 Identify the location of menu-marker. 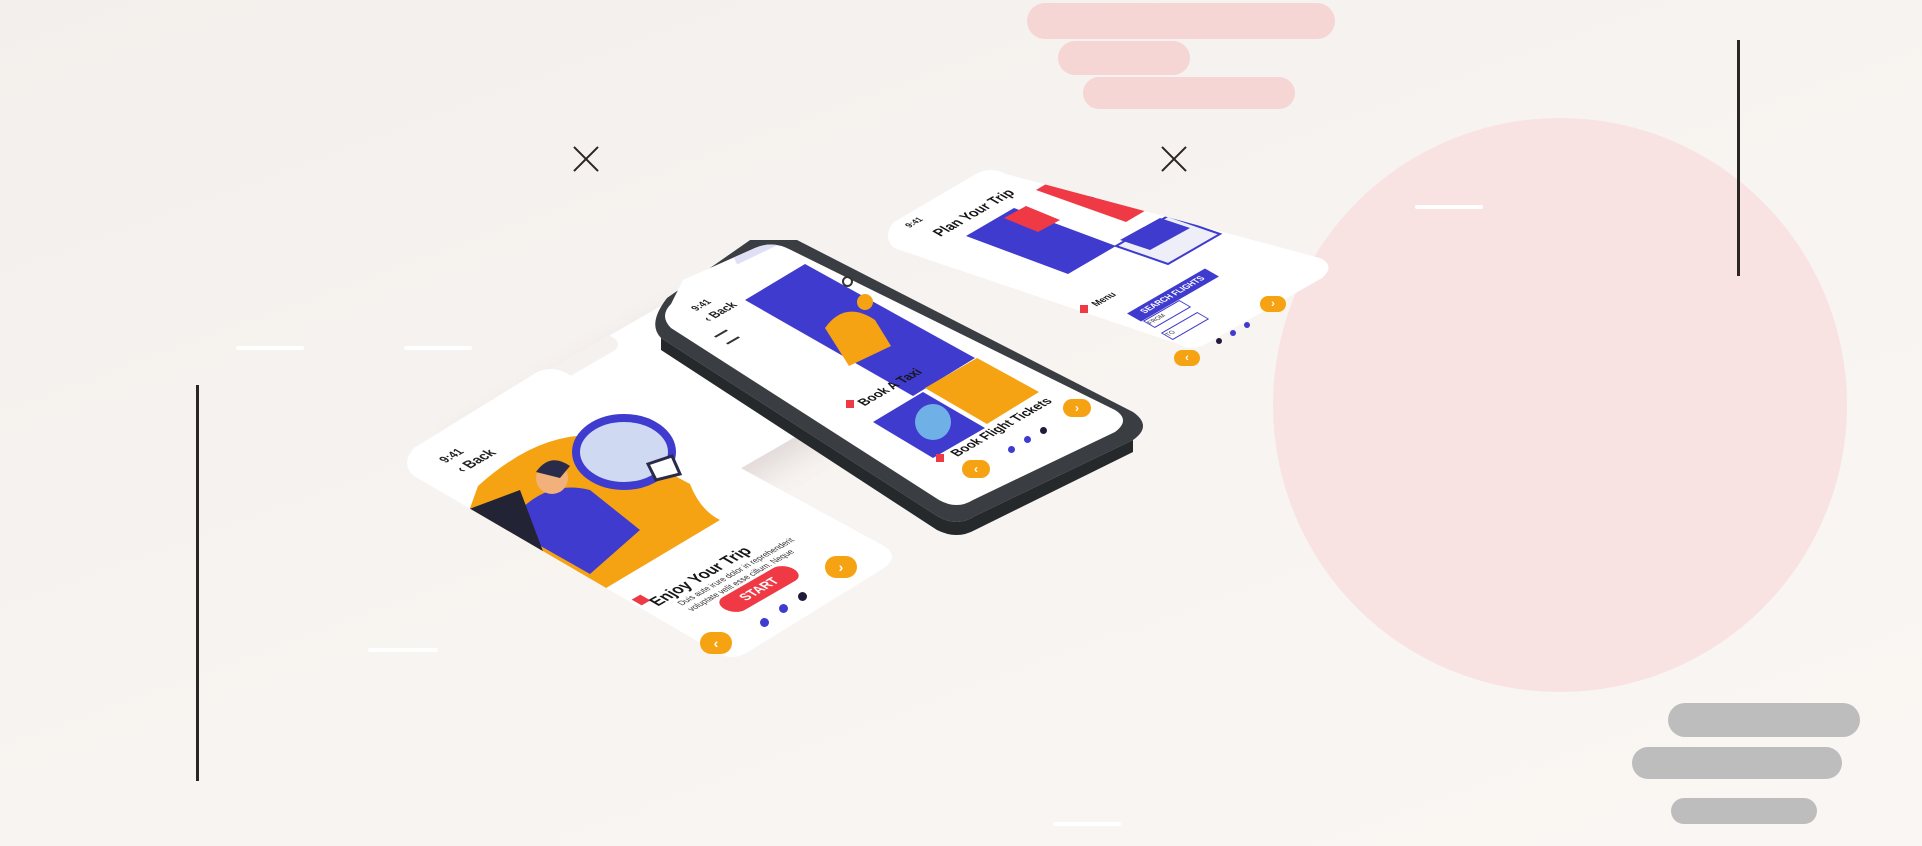
(1084, 309).